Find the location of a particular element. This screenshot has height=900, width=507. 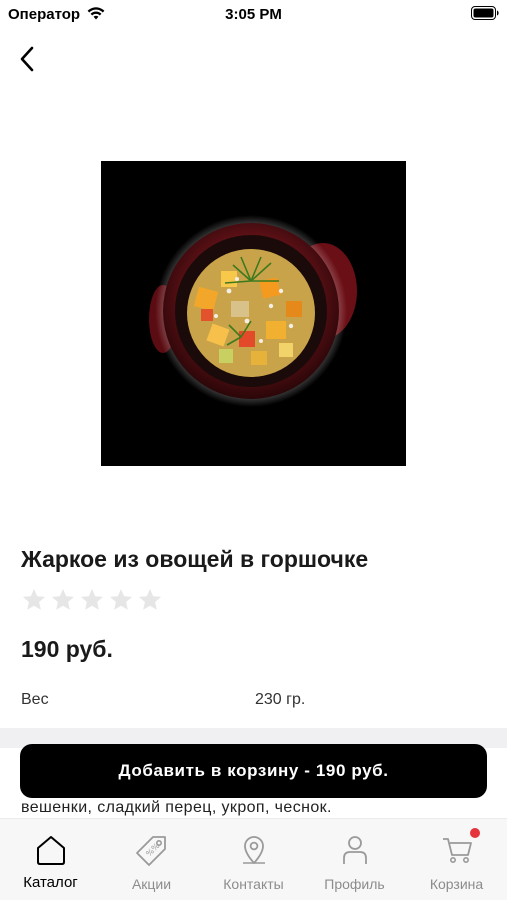

tab-profile: Профиль is located at coordinates (354, 859).